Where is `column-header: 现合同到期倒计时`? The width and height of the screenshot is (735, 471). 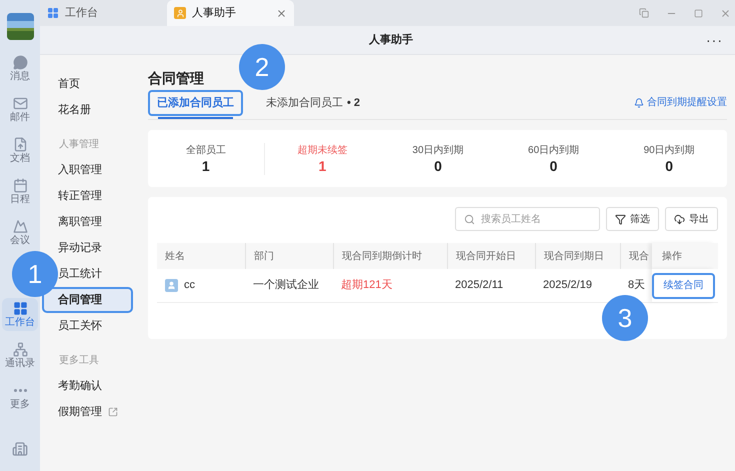 column-header: 现合同到期倒计时 is located at coordinates (382, 257).